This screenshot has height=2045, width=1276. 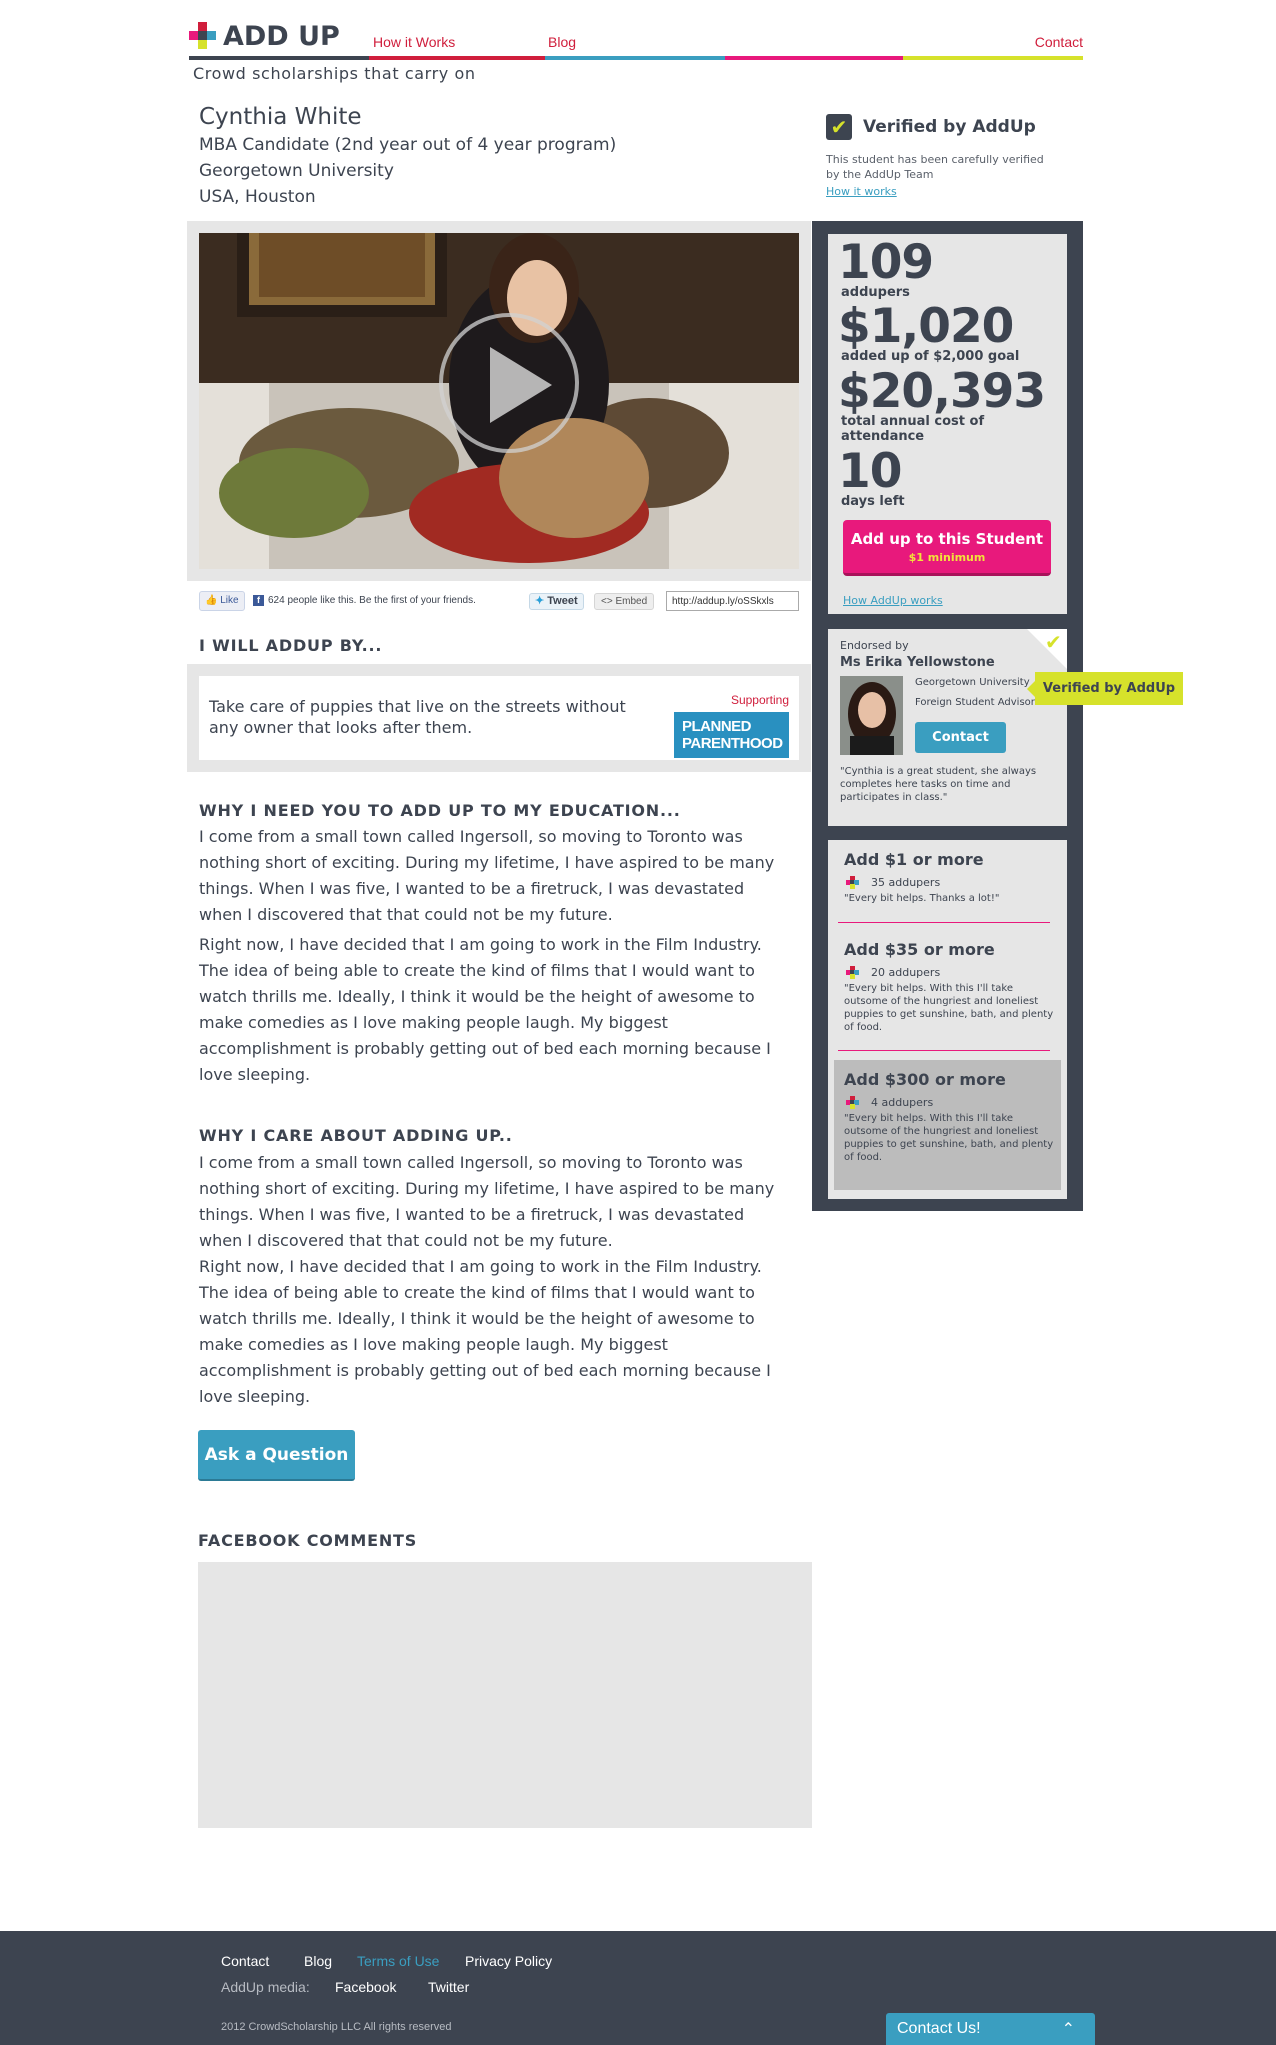 I want to click on endorser-avatar, so click(x=871, y=715).